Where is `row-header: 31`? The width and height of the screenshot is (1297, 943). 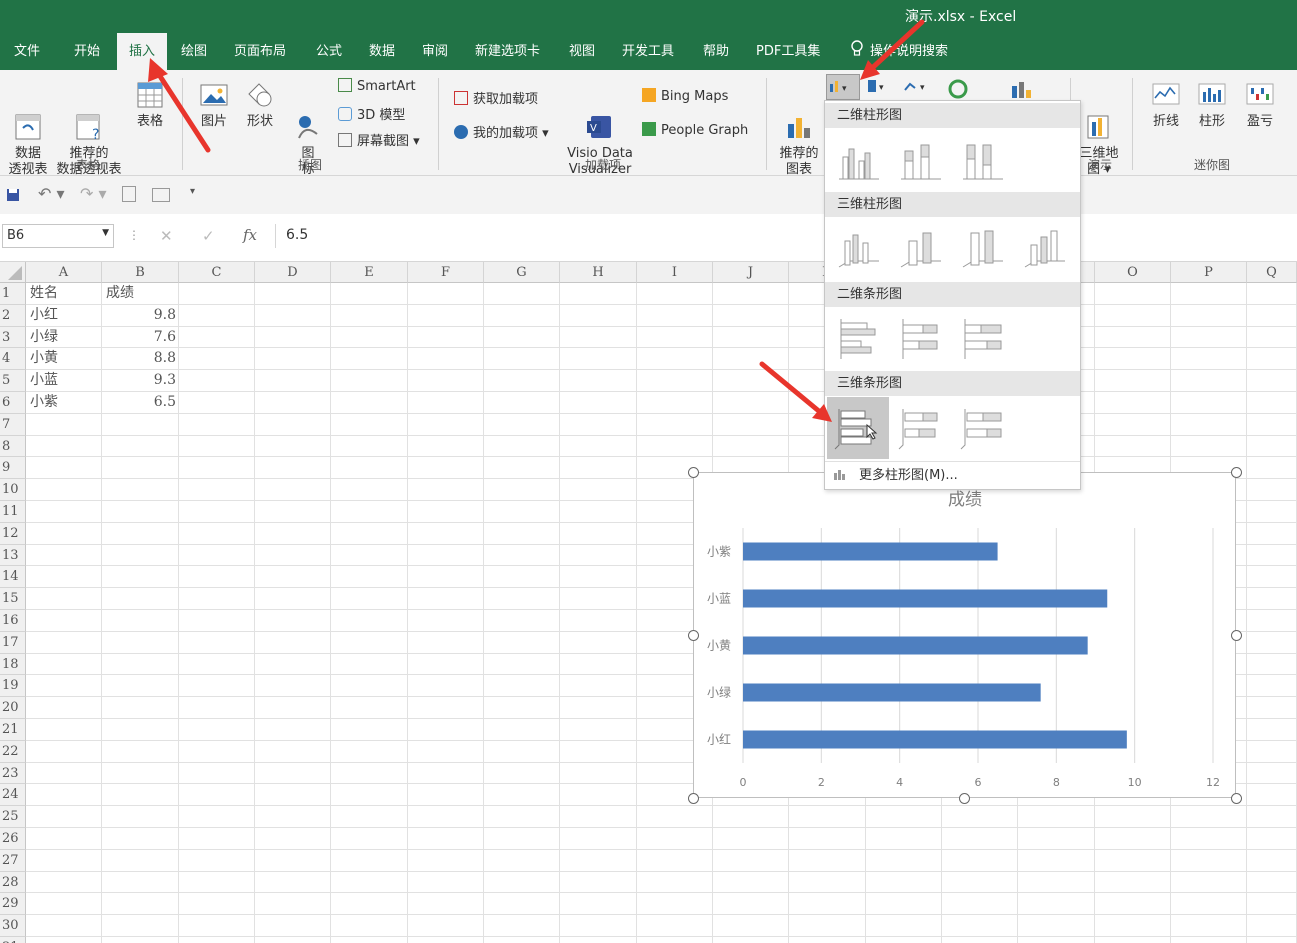 row-header: 31 is located at coordinates (13, 940).